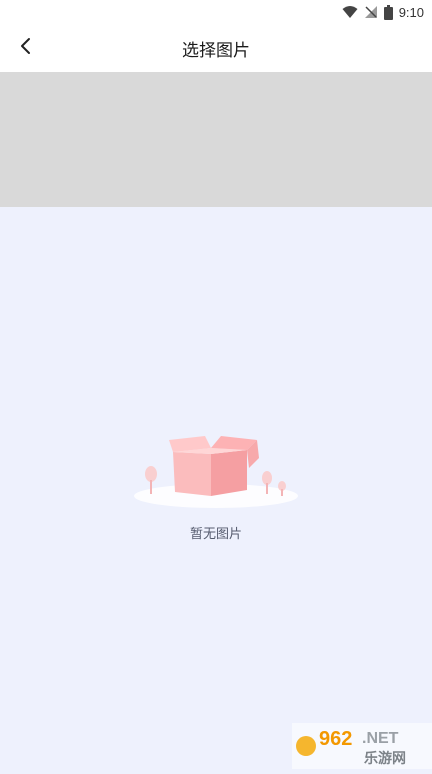  Describe the element at coordinates (215, 533) in the screenshot. I see `empty-state-text: 暂无图片` at that location.